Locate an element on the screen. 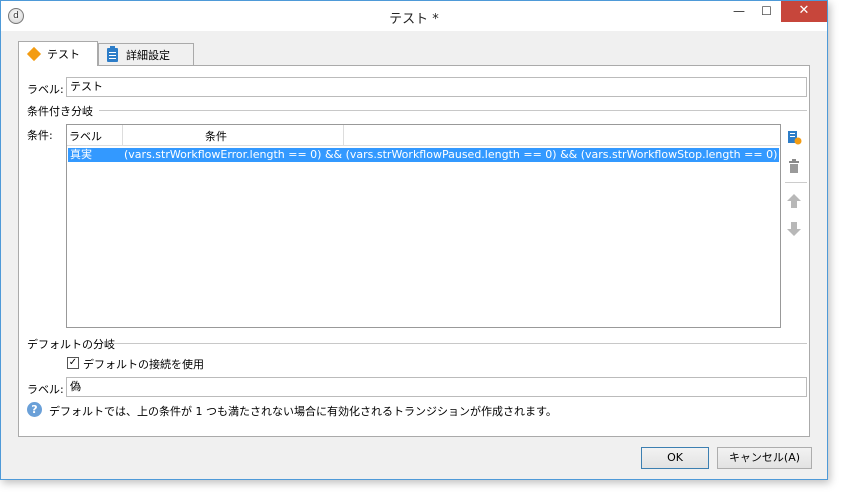 Image resolution: width=848 pixels, height=496 pixels. close-button: ✕ is located at coordinates (804, 11).